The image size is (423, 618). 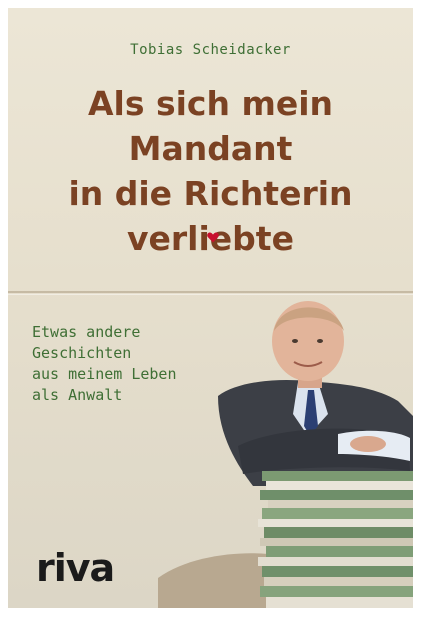 What do you see at coordinates (210, 148) in the screenshot?
I see `title-line-2: Mandant` at bounding box center [210, 148].